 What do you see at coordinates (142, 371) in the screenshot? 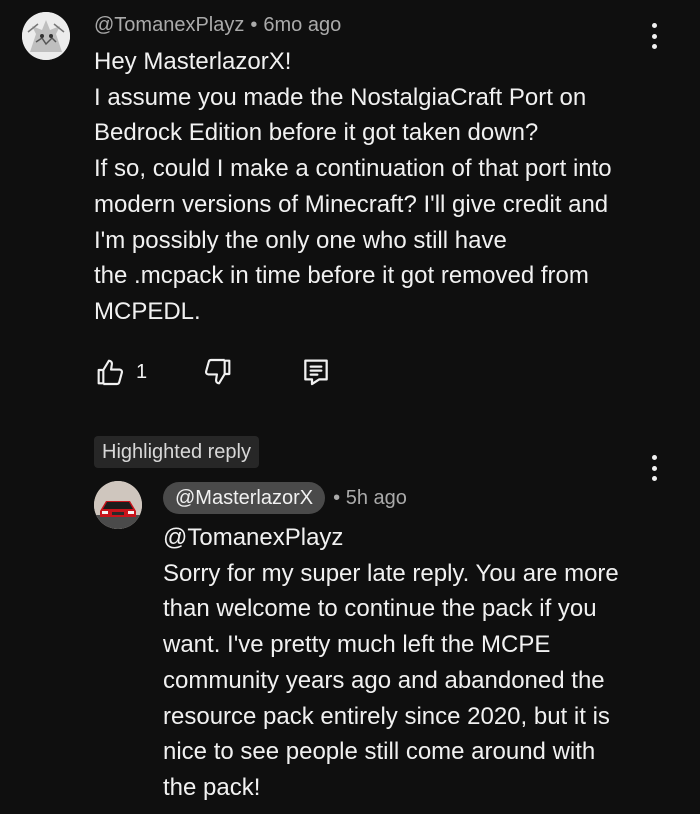
I see `like-count: 1` at bounding box center [142, 371].